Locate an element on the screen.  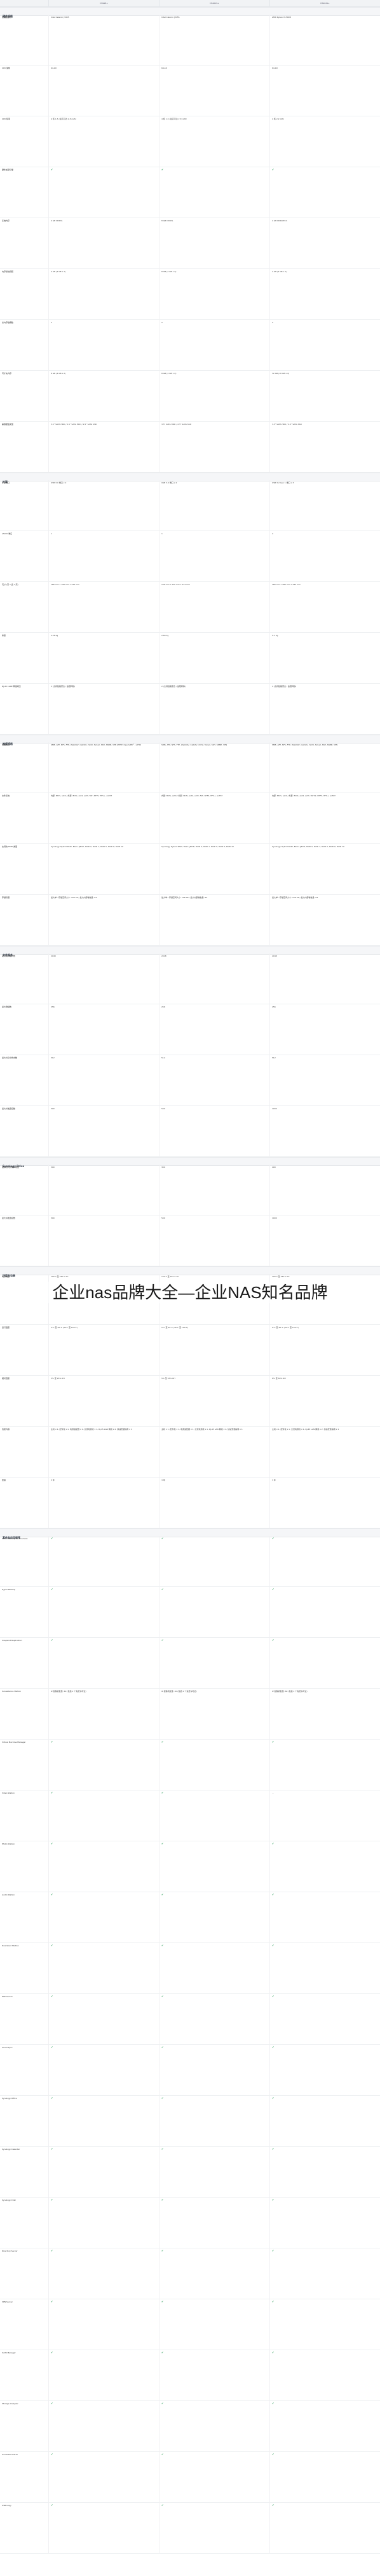
spec-label: Hyper Backup is located at coordinates (8, 1589).